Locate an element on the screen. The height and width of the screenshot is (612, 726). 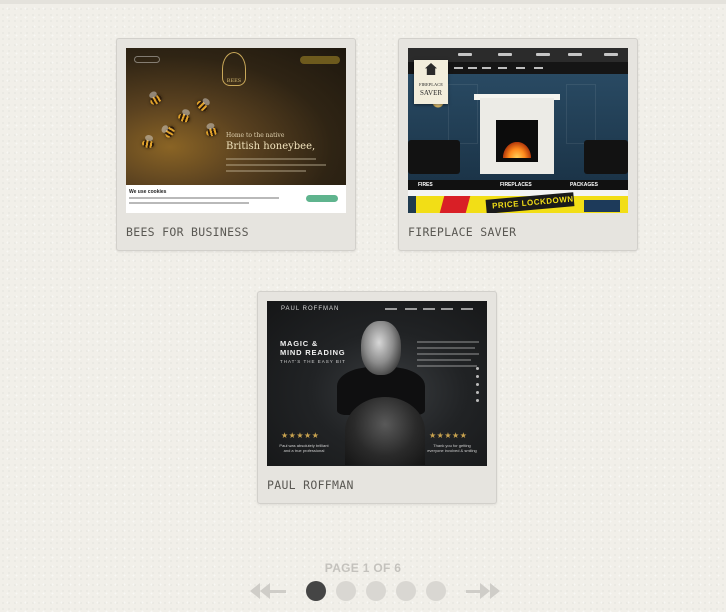
portfolio-card-title: PAUL ROFFMAN is located at coordinates (310, 485).